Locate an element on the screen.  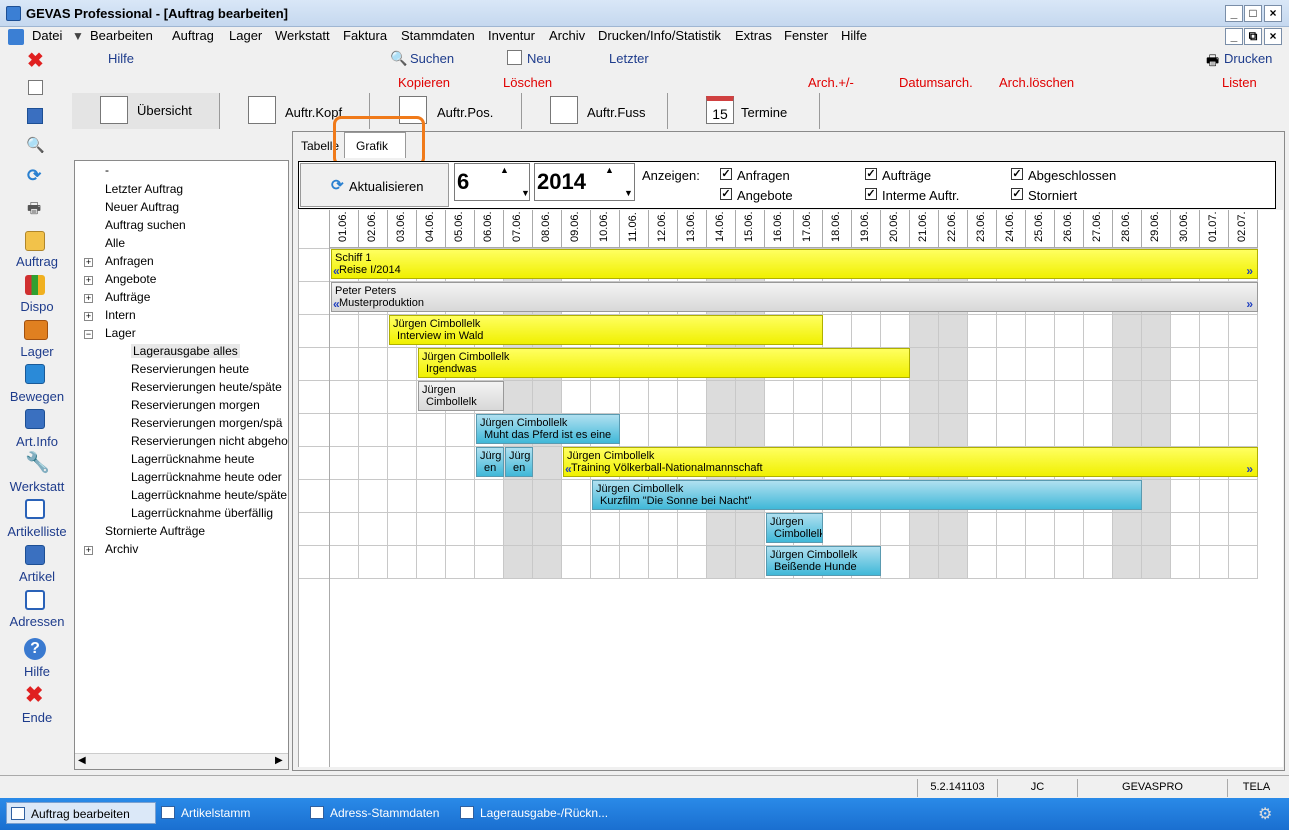
check-auftraege: ✓ is located at coordinates (871, 174).